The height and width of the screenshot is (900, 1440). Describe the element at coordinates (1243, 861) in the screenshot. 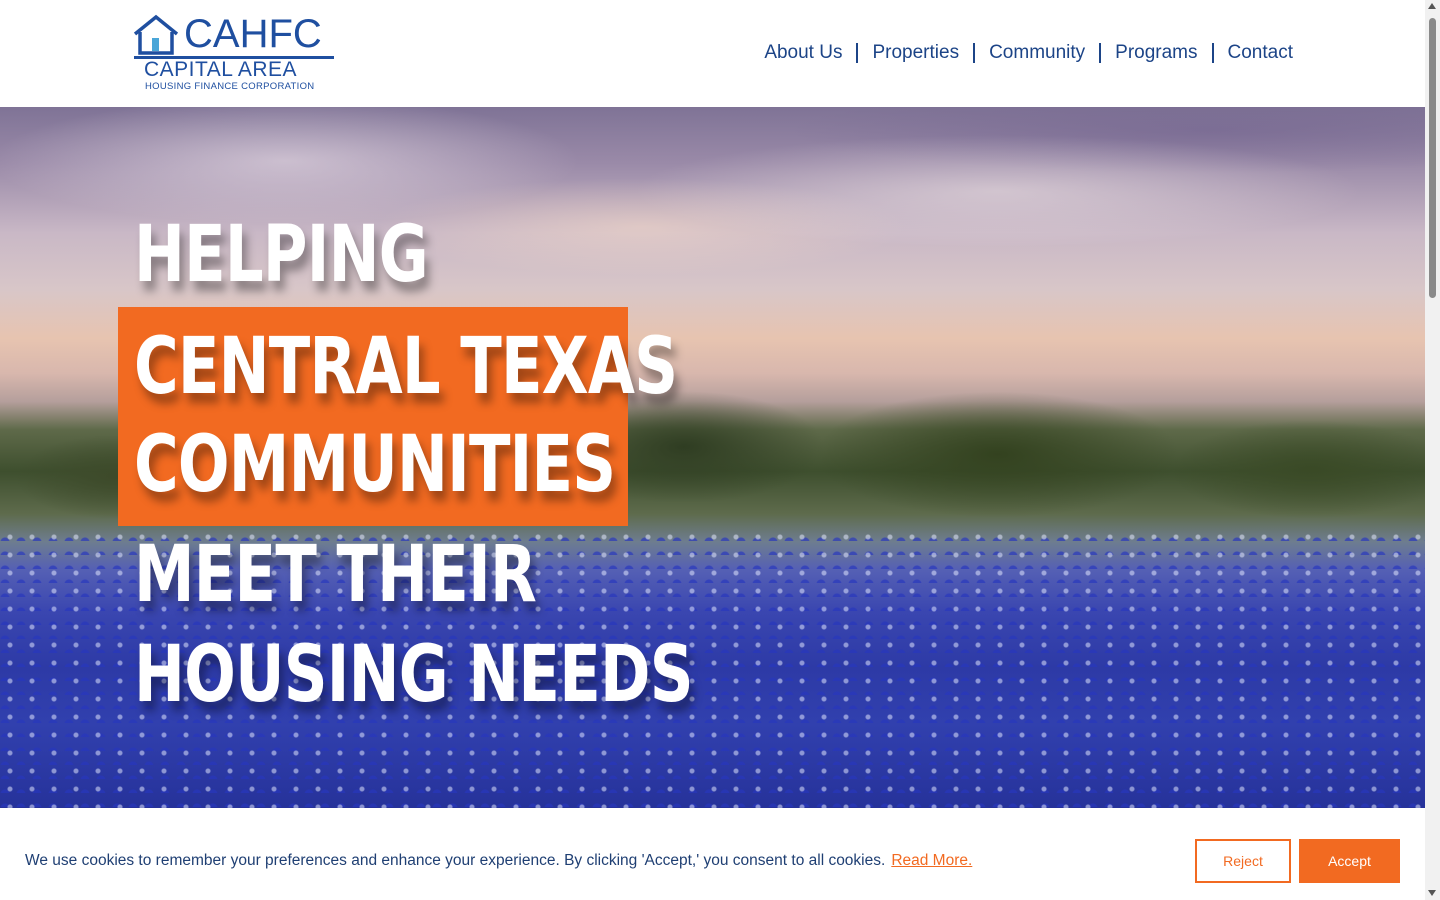

I see `reject-button: Reject` at that location.